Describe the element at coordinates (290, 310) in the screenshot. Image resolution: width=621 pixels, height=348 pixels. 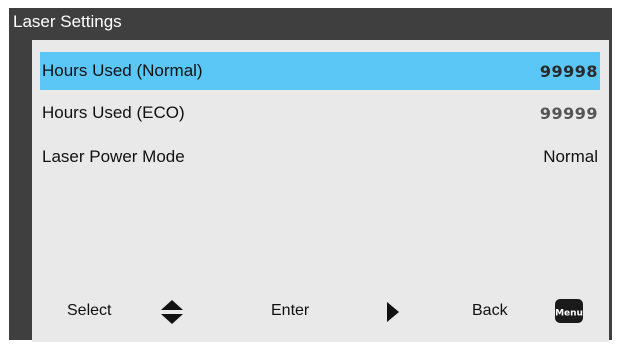
I see `enter-hint: Enter` at that location.